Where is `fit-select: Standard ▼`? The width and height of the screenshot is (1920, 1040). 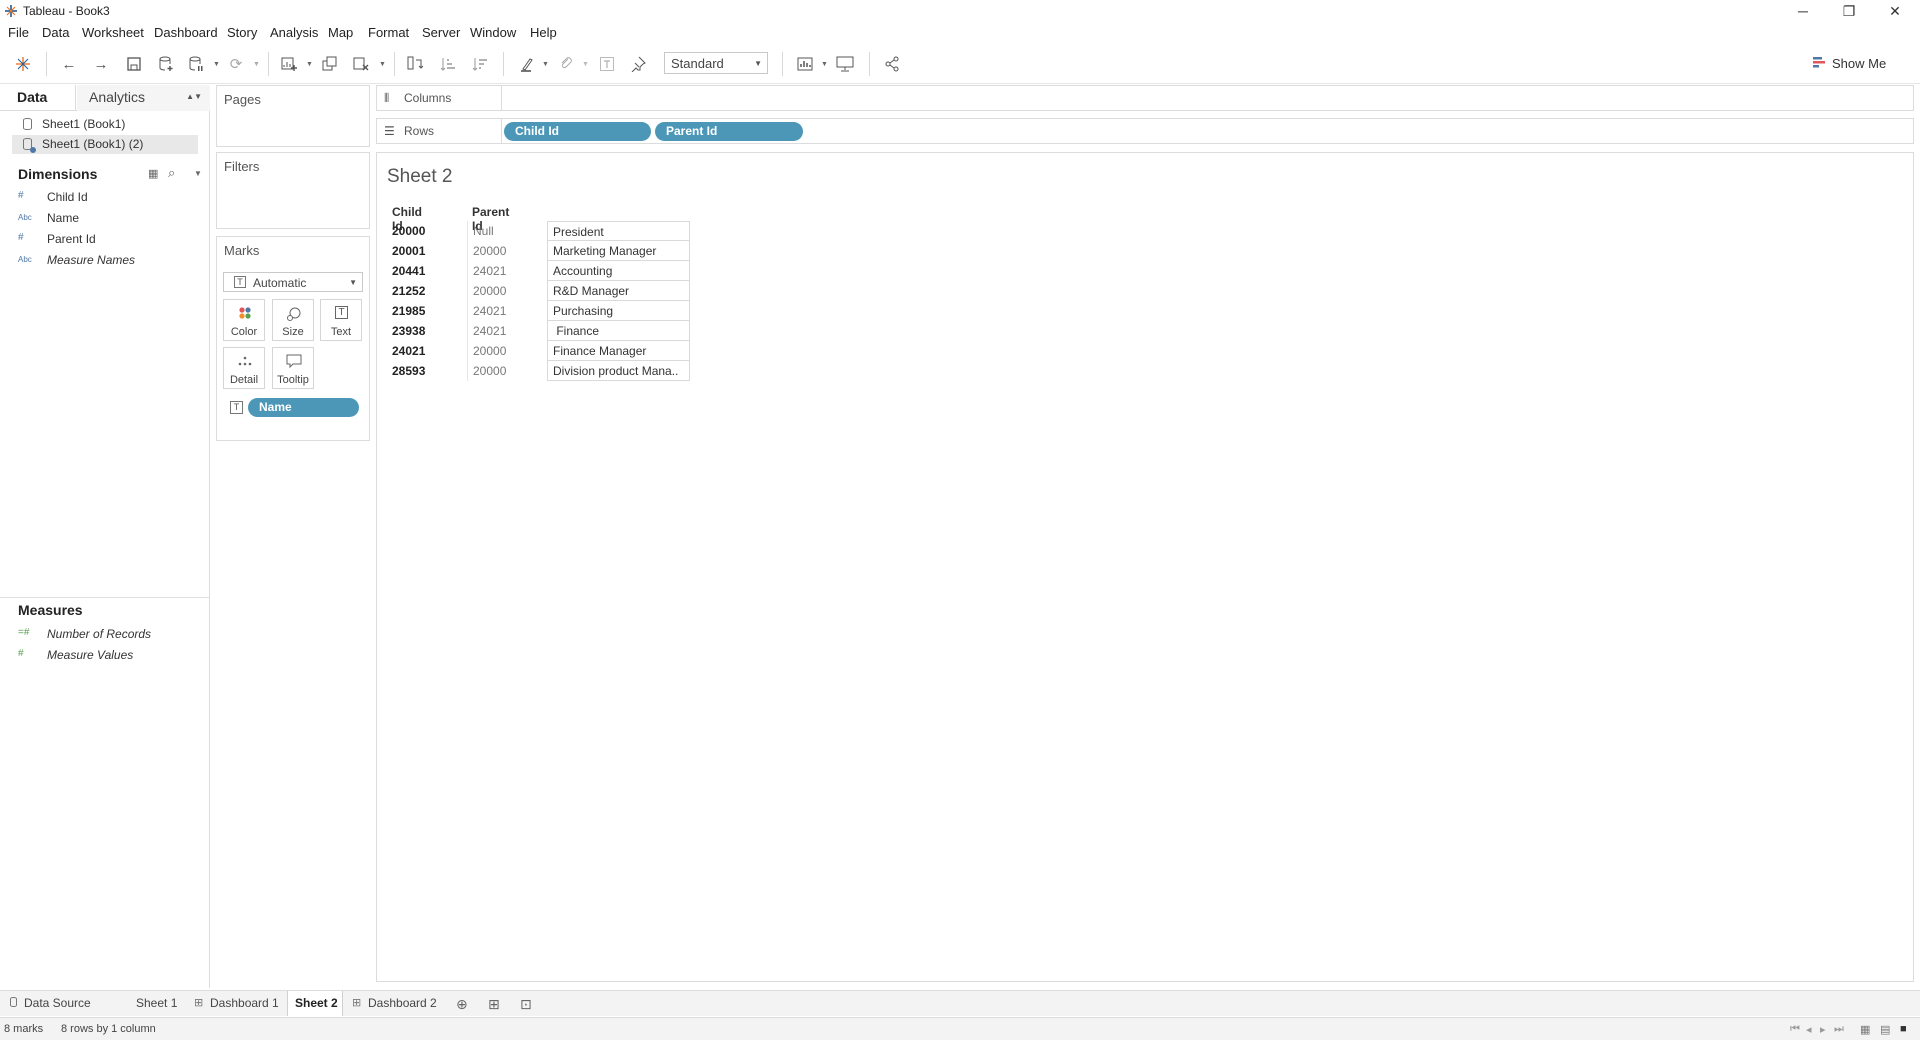
fit-select: Standard ▼ is located at coordinates (716, 63).